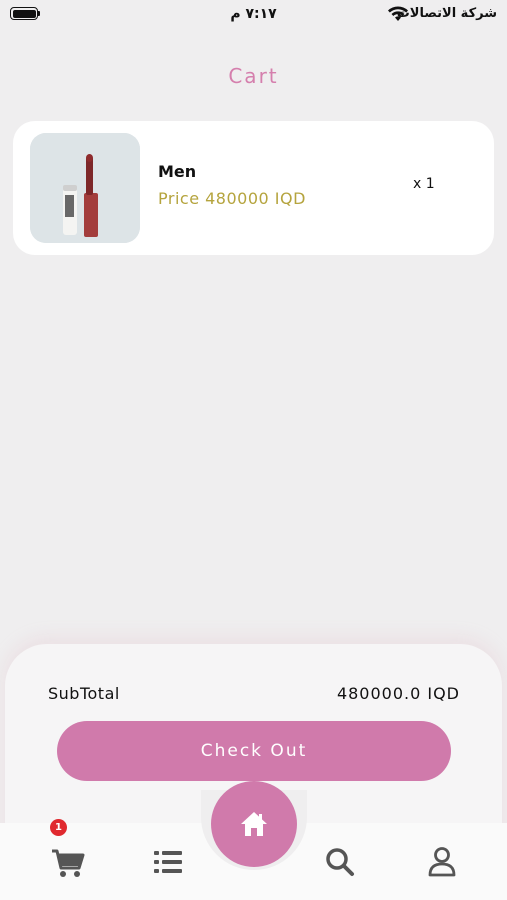 This screenshot has height=900, width=507. What do you see at coordinates (398, 693) in the screenshot?
I see `subtotal-value: 480000.0 IQD` at bounding box center [398, 693].